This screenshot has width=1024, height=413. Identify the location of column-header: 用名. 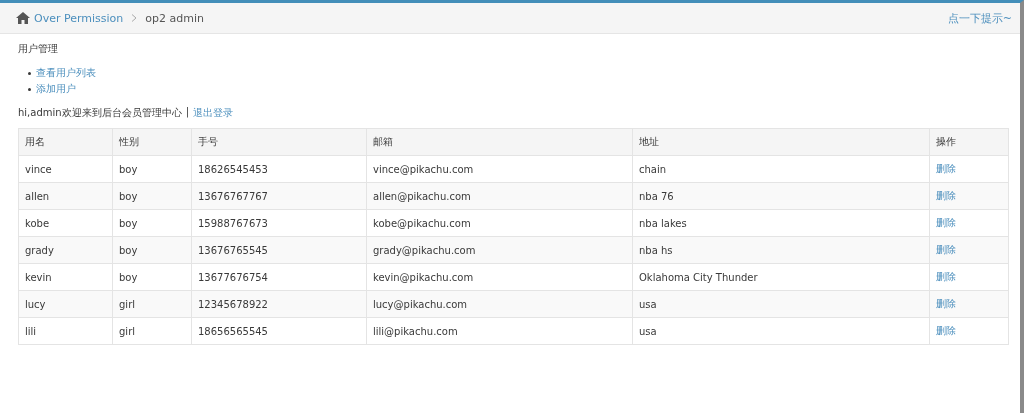
(65, 142).